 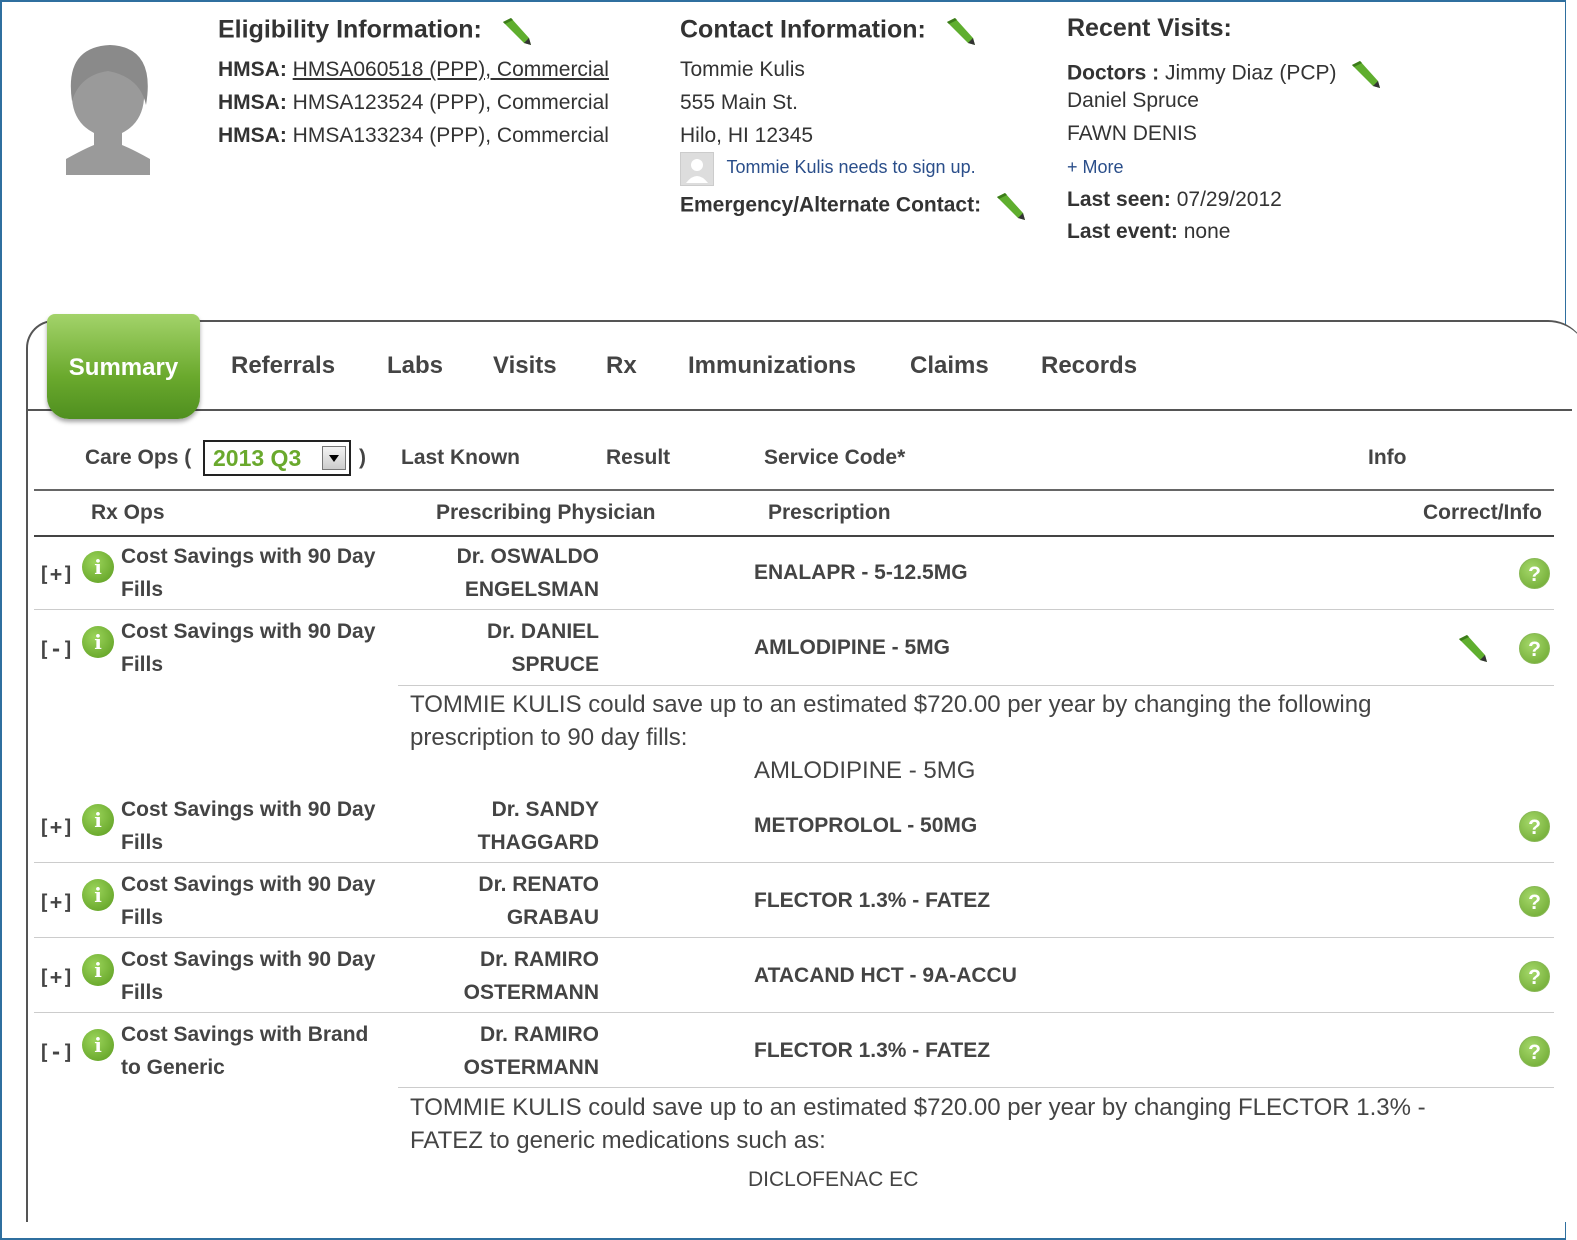 What do you see at coordinates (516, 31) in the screenshot?
I see `edit-eligibility-icon` at bounding box center [516, 31].